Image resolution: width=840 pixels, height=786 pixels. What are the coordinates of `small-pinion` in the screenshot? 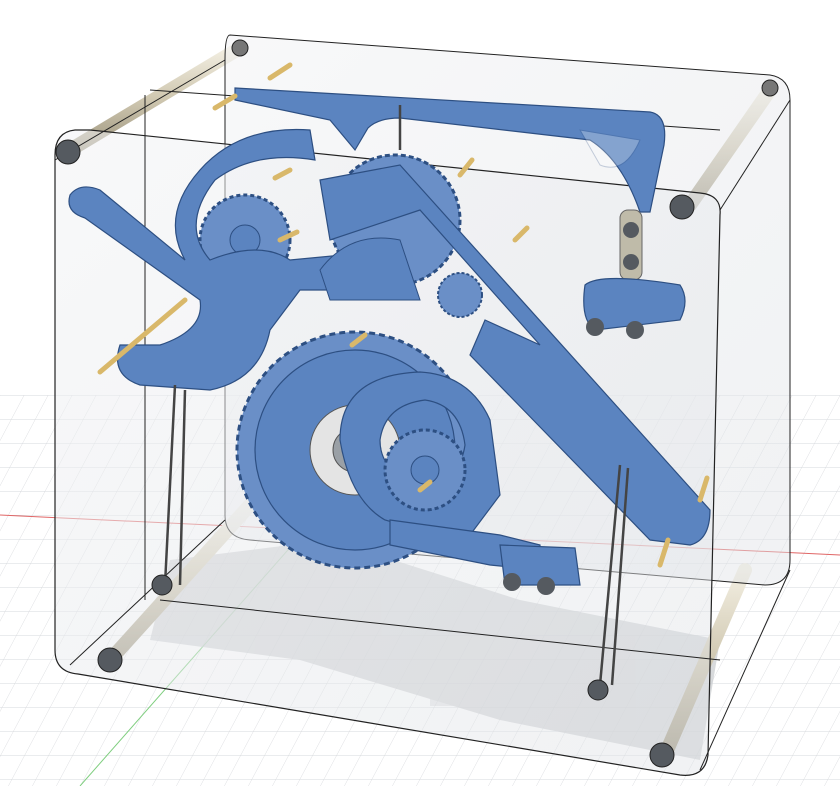 It's located at (460, 295).